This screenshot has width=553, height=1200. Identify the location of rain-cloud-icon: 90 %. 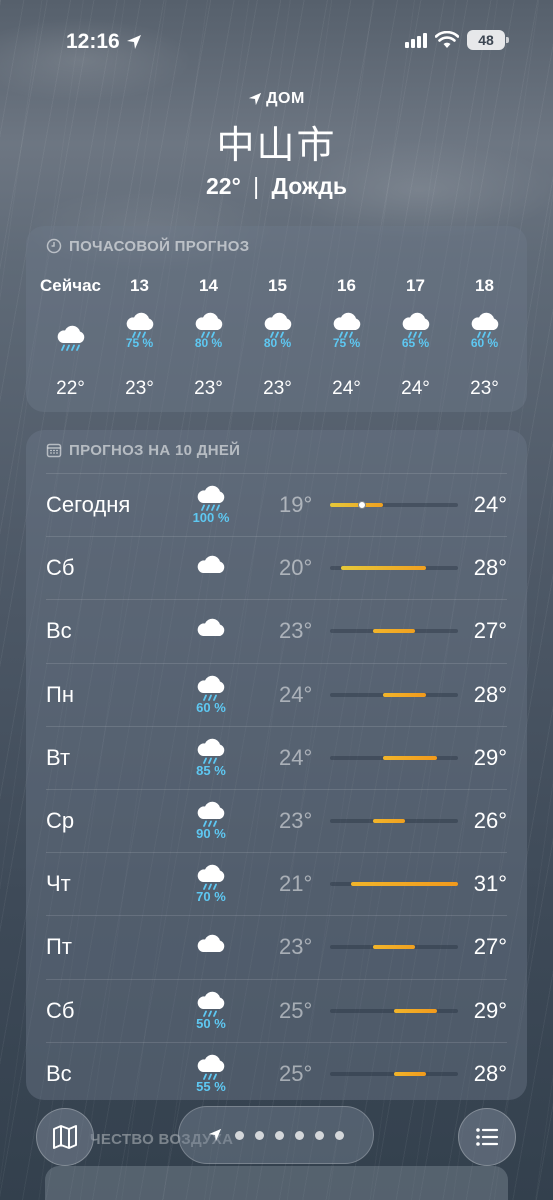
(211, 821).